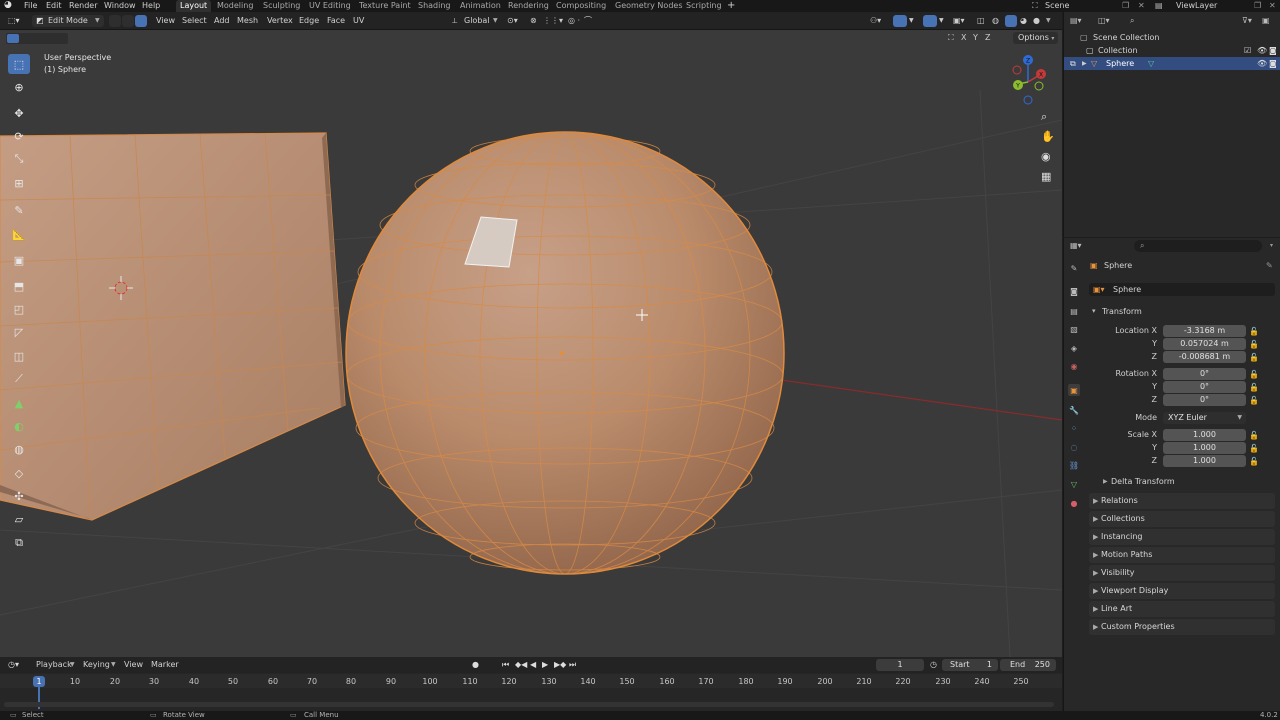  I want to click on menu-file: File, so click(30, 6).